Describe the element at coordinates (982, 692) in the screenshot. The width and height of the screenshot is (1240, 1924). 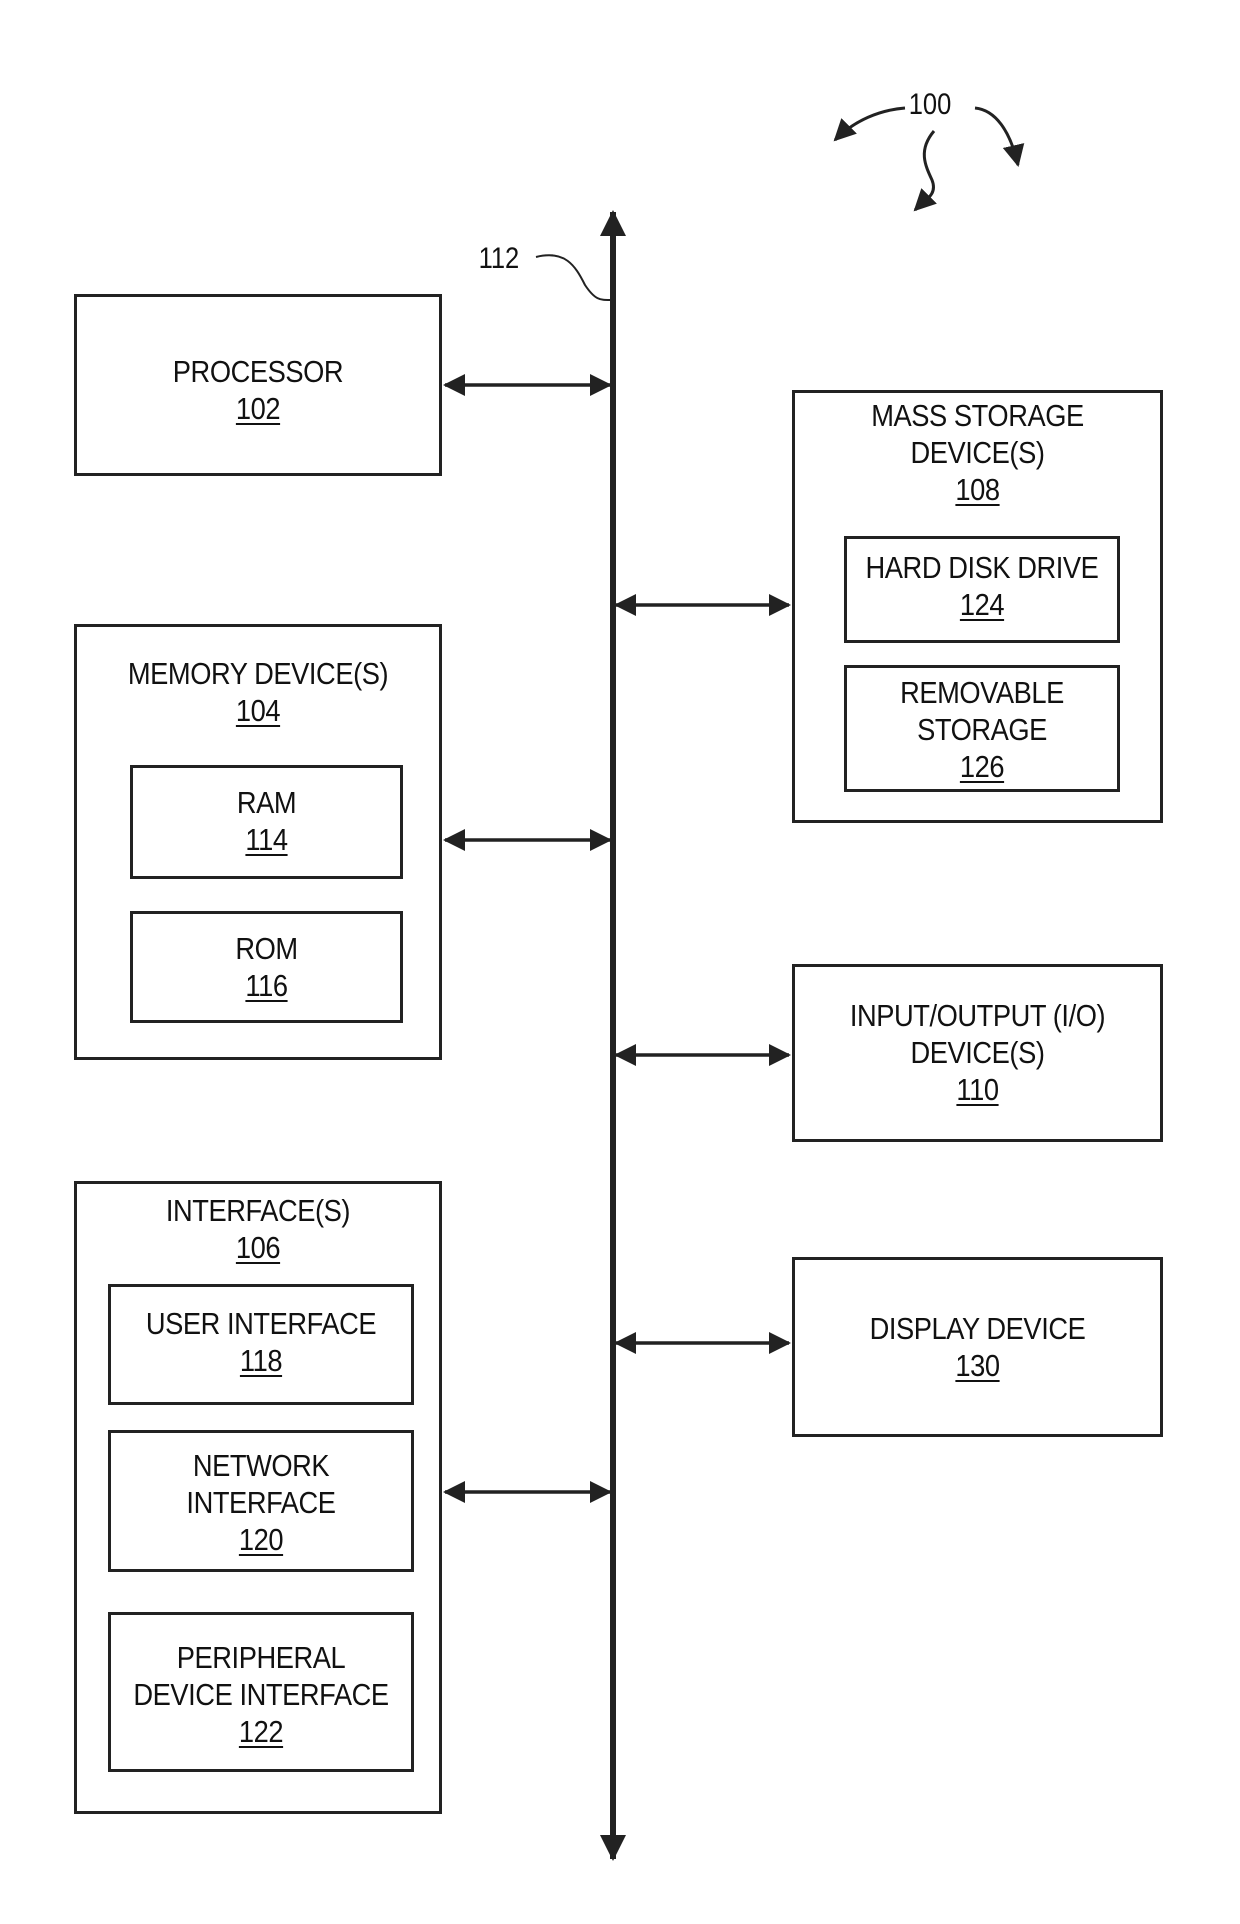
I see `removable-storage-title-line1: REMOVABLE` at that location.